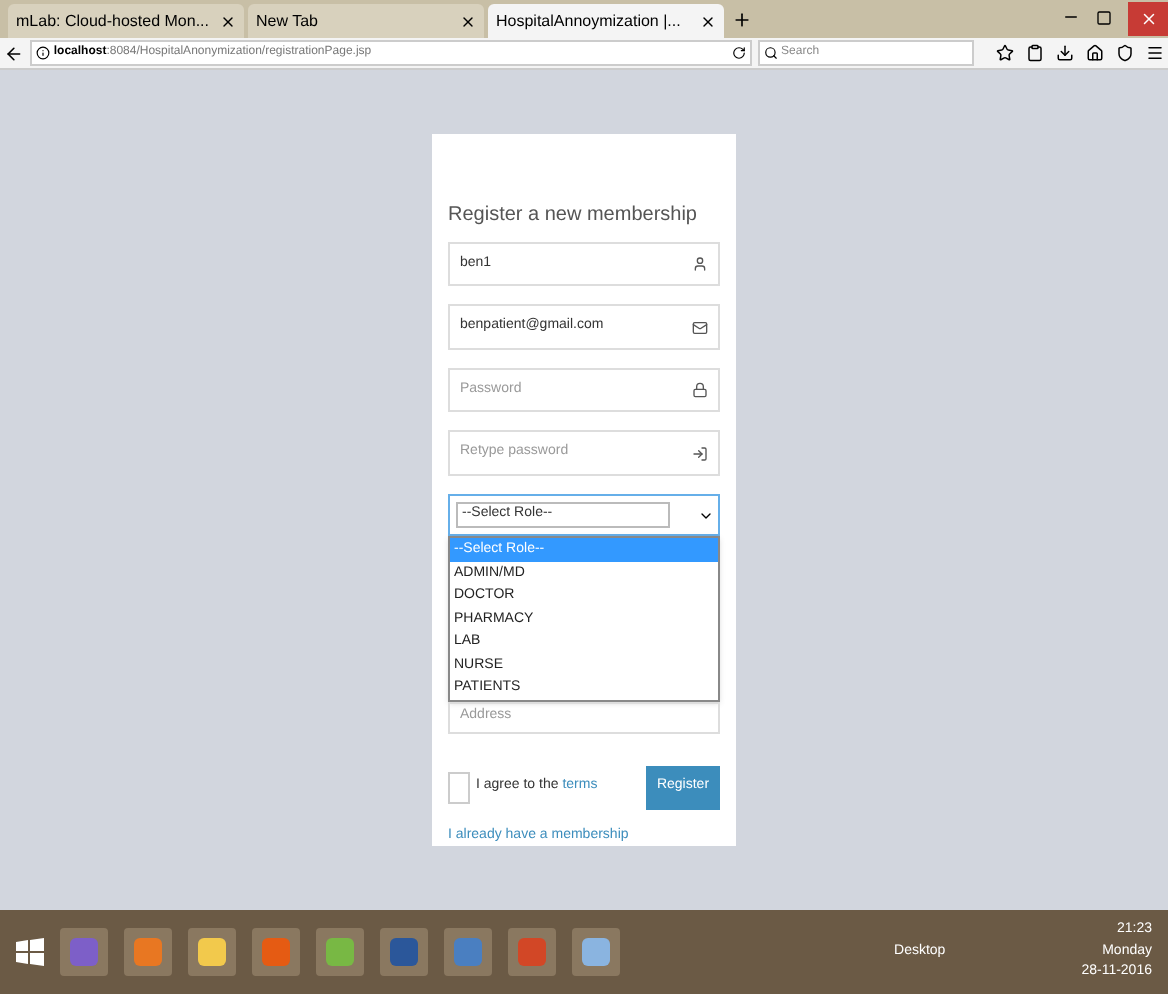  Describe the element at coordinates (459, 787) in the screenshot. I see `checkbox` at that location.